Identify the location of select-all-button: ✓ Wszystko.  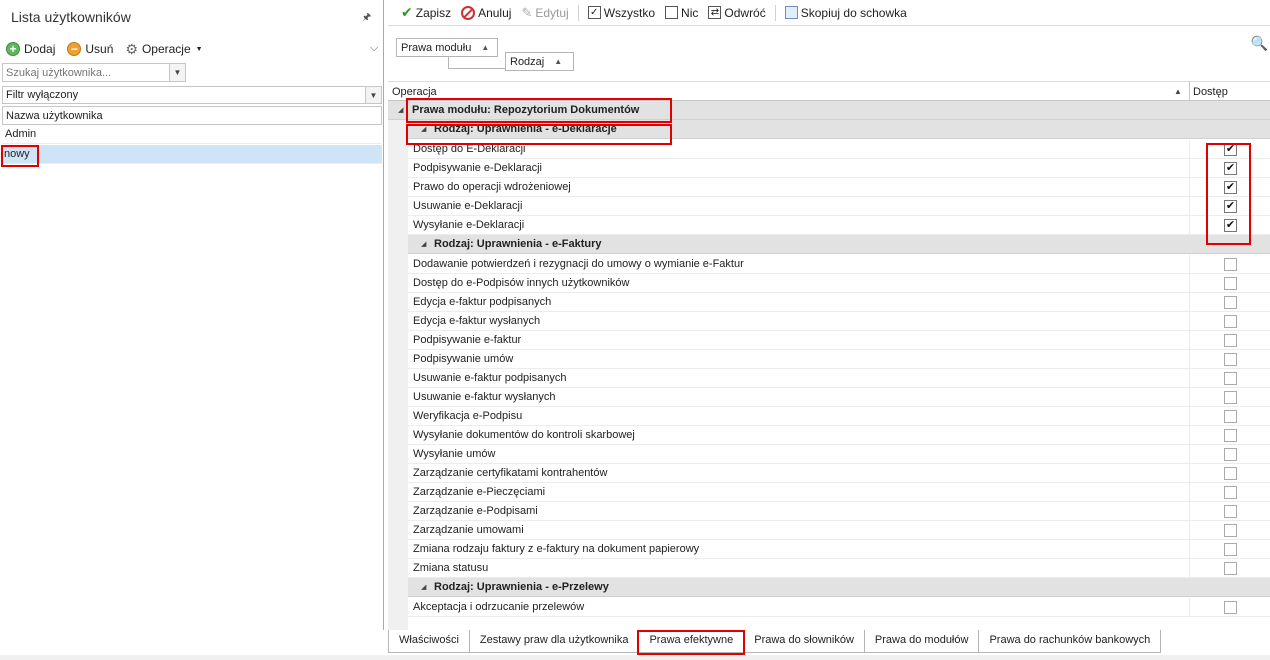
(621, 13).